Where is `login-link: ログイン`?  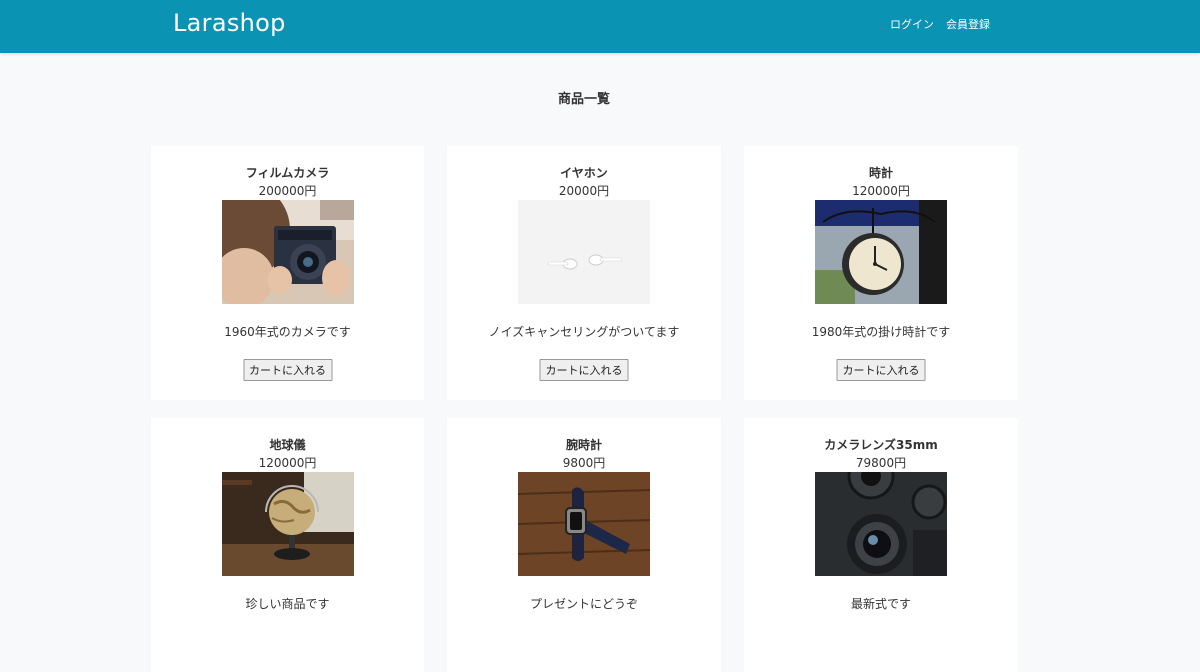
login-link: ログイン is located at coordinates (912, 24).